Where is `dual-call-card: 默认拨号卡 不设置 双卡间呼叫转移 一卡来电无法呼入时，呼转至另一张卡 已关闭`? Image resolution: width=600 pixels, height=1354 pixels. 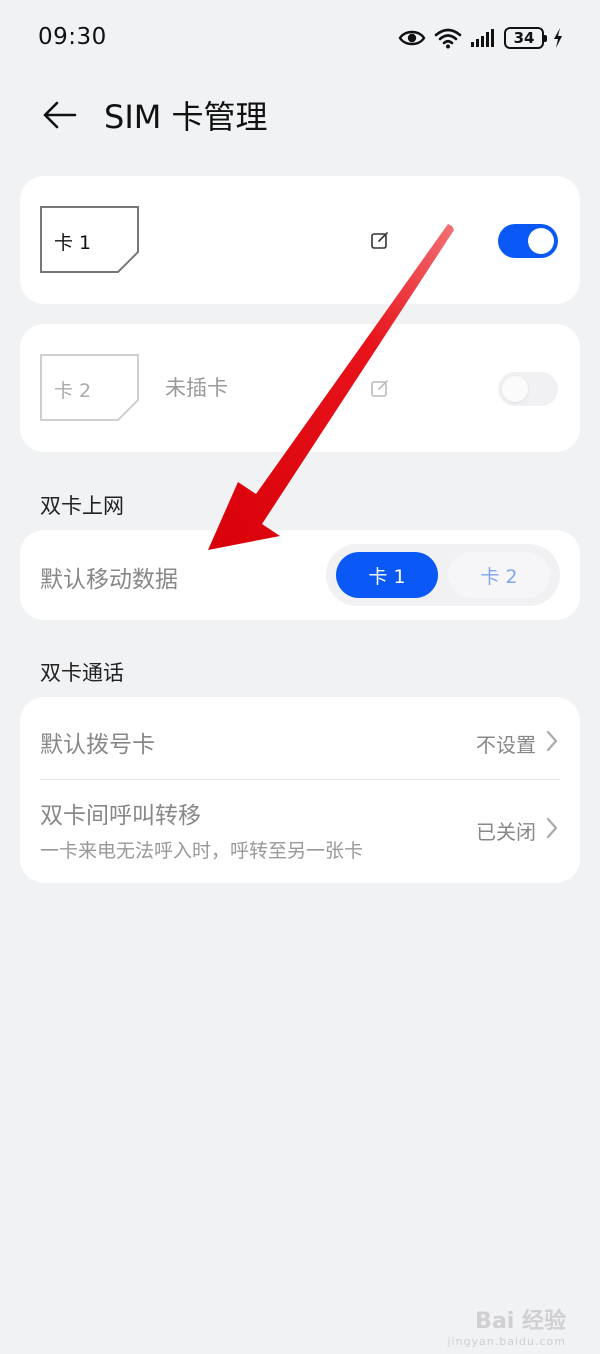 dual-call-card: 默认拨号卡 不设置 双卡间呼叫转移 一卡来电无法呼入时，呼转至另一张卡 已关闭 is located at coordinates (300, 790).